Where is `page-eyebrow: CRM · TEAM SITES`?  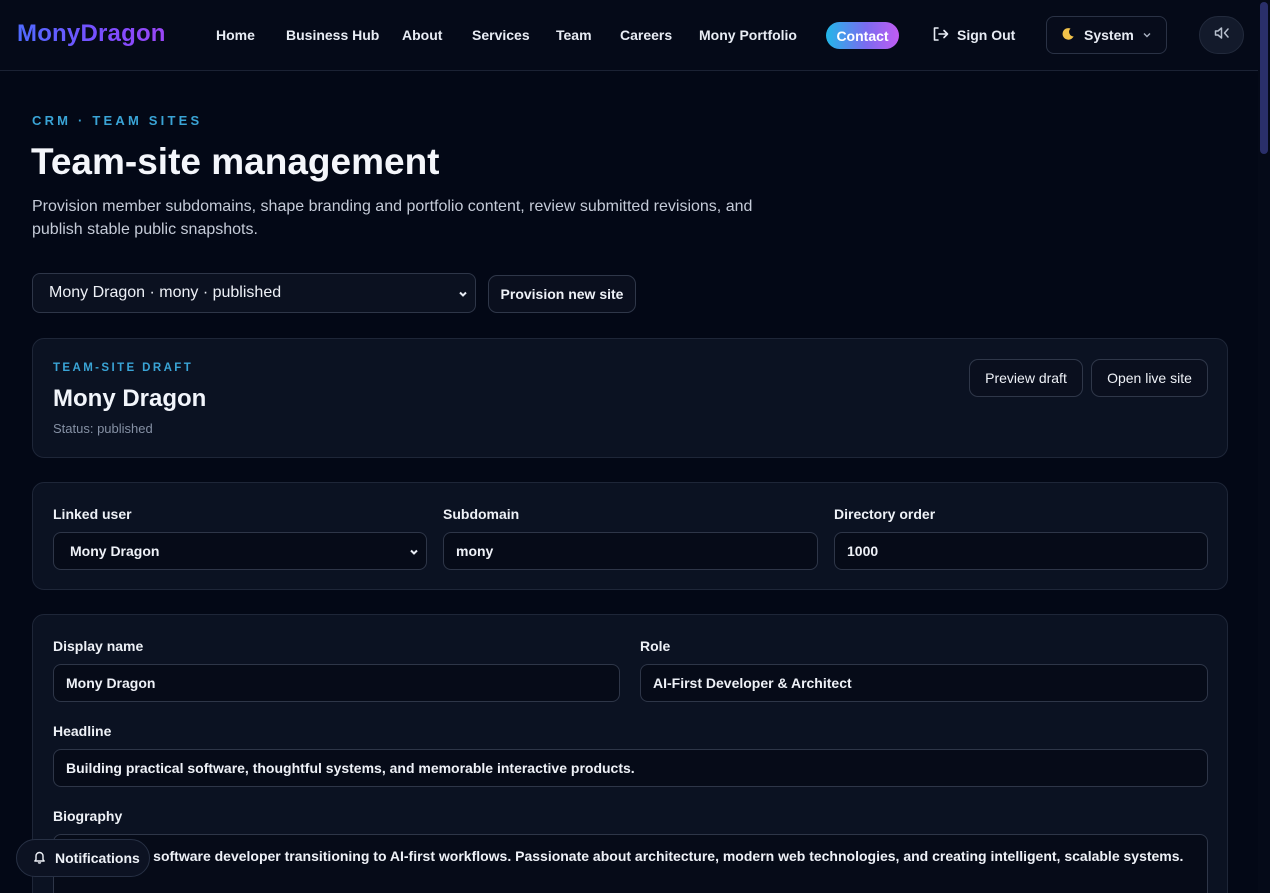
page-eyebrow: CRM · TEAM SITES is located at coordinates (117, 120).